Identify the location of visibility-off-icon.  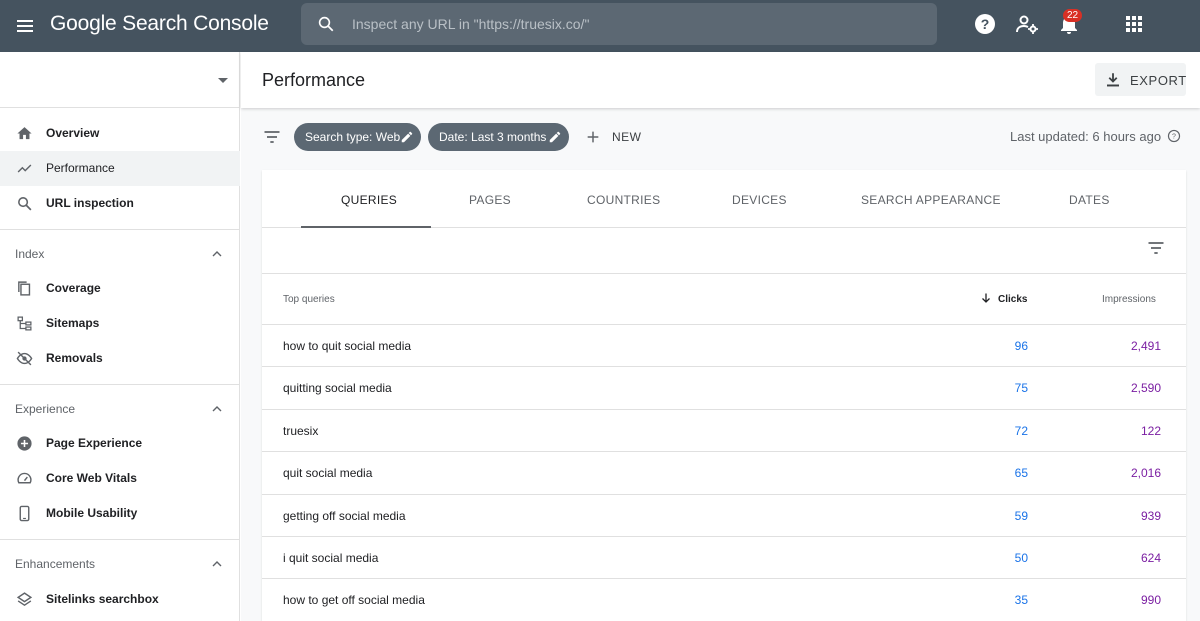
(24, 358).